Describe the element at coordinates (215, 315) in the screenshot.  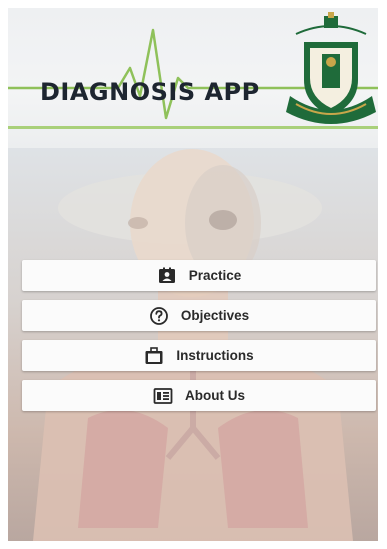
I see `objectives-label: Objectives` at that location.